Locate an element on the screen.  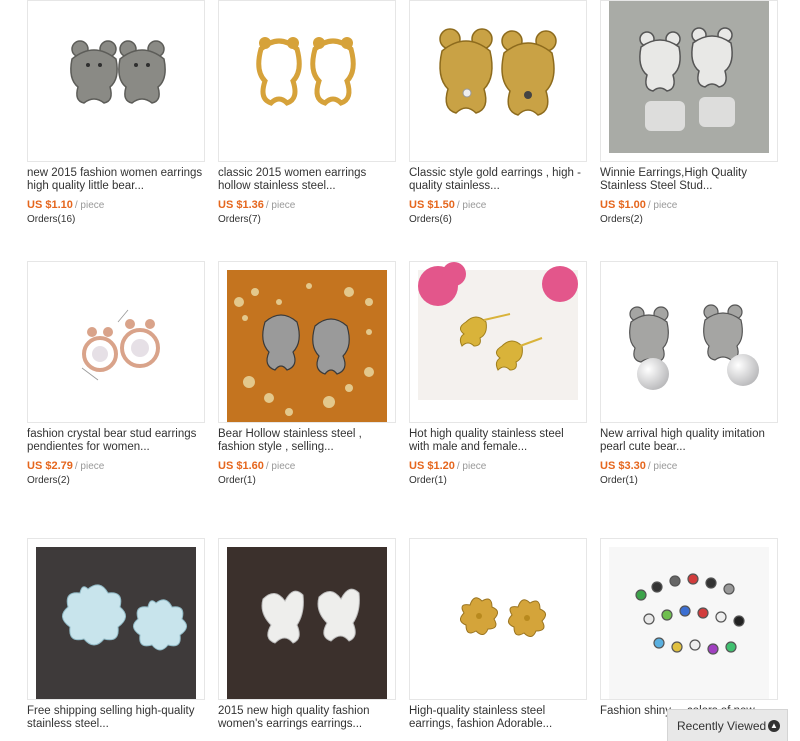
gold-hollow-bear-earrings-icon is located at coordinates (307, 81).